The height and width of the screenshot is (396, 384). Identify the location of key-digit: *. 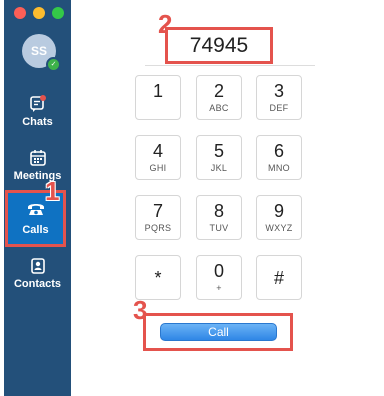
(158, 278).